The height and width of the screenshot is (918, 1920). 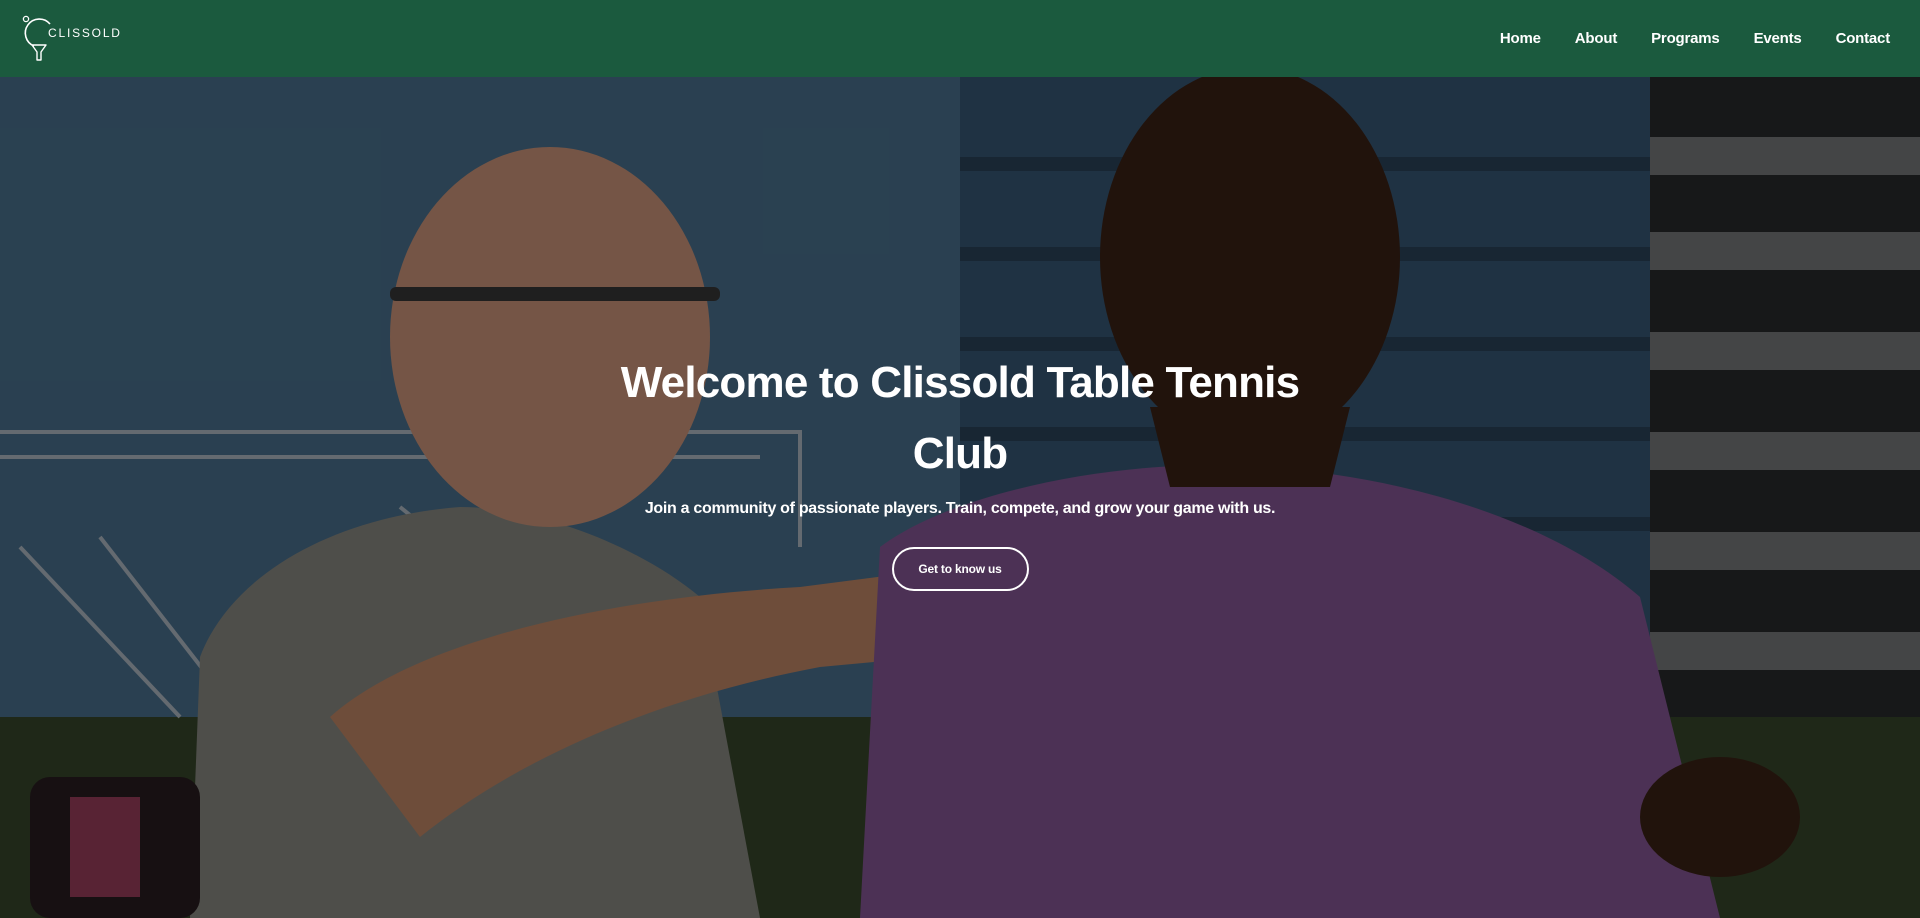 What do you see at coordinates (85, 33) in the screenshot?
I see `brand-name: CLISSOLD` at bounding box center [85, 33].